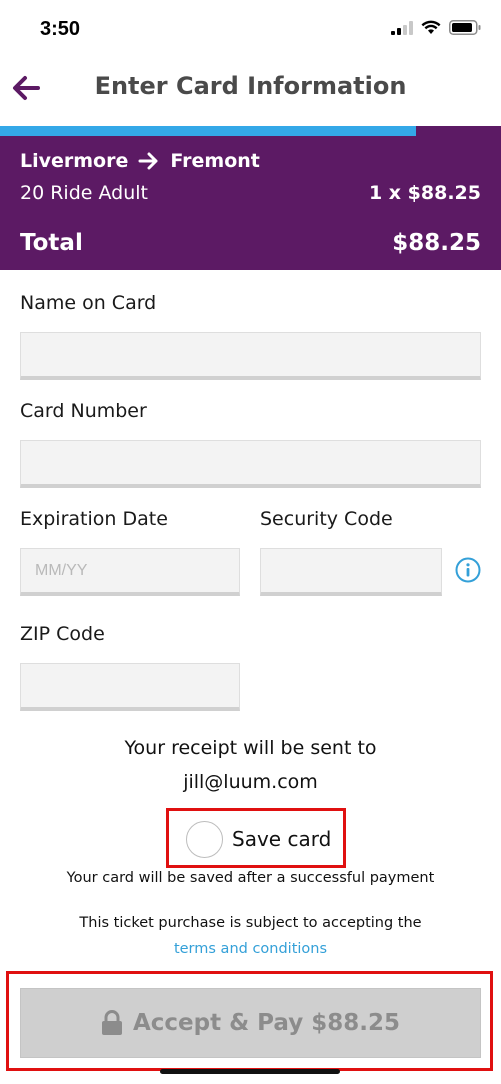 This screenshot has height=1084, width=501. Describe the element at coordinates (130, 687) in the screenshot. I see `zip-code-input` at that location.